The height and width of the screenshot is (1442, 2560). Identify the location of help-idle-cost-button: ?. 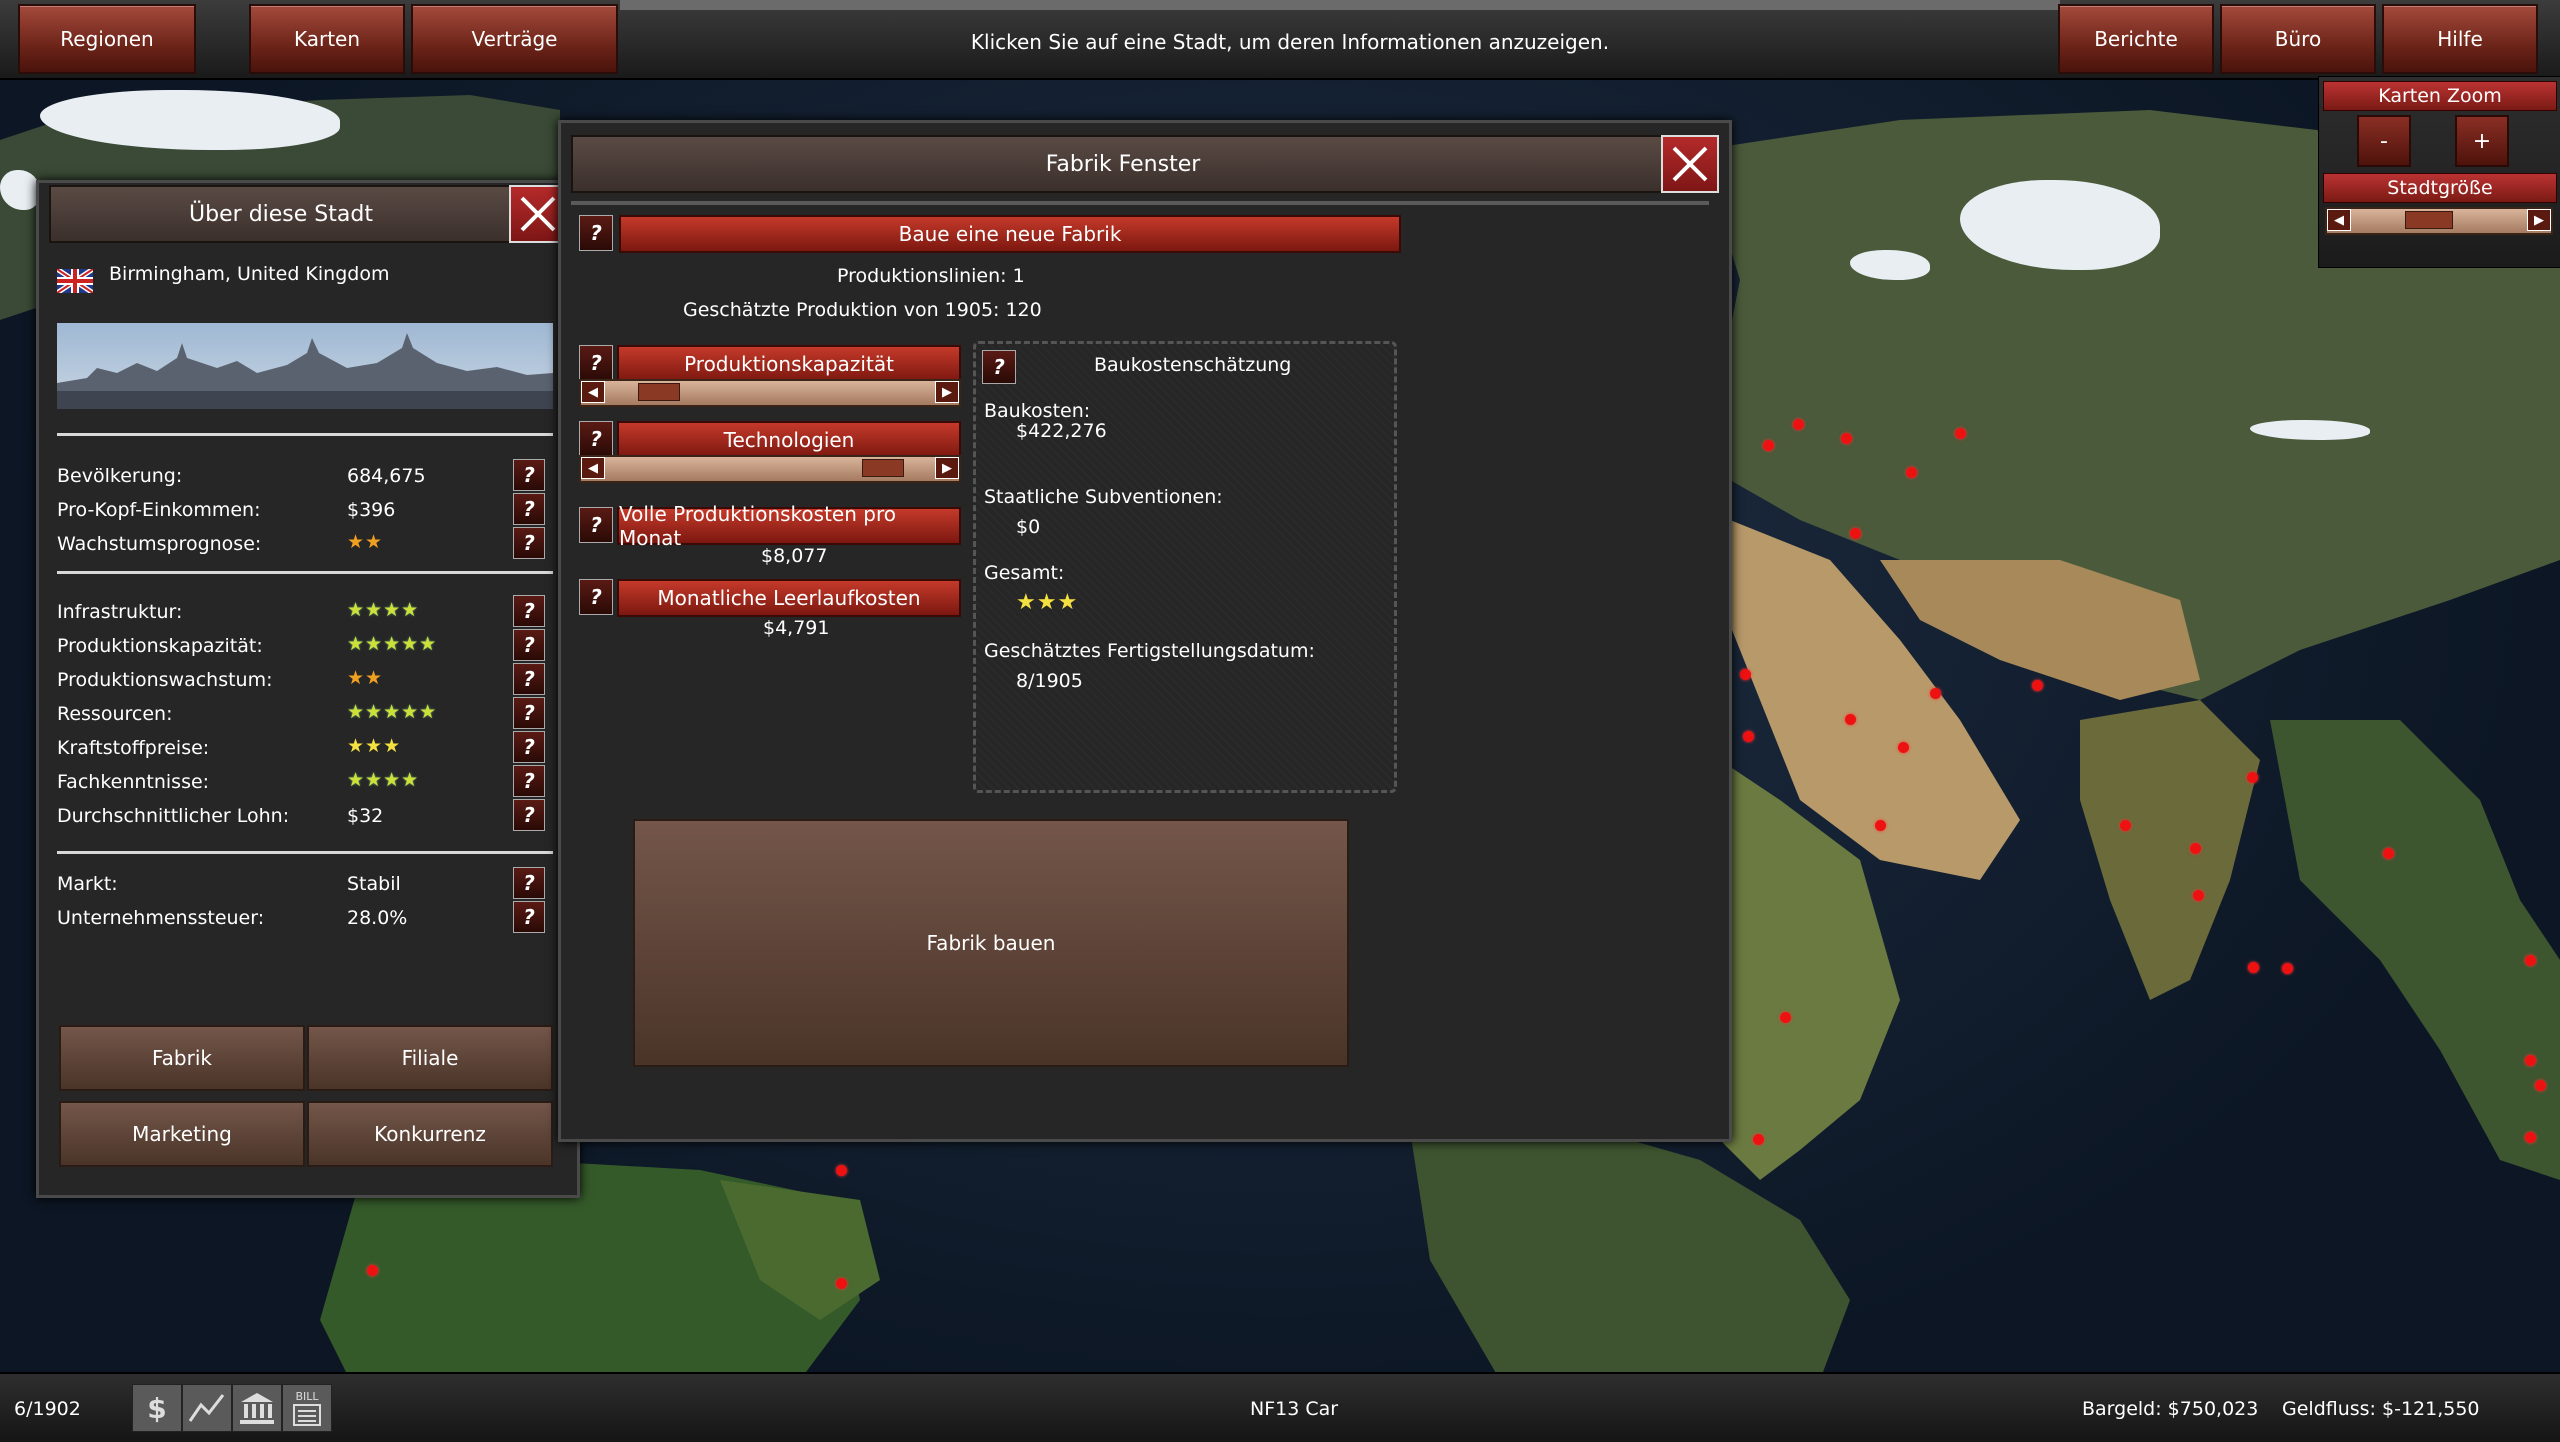
(596, 597).